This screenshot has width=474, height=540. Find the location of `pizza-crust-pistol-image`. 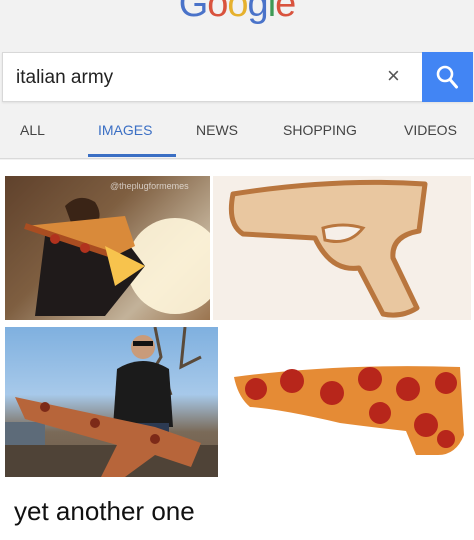

pizza-crust-pistol-image is located at coordinates (328, 248).